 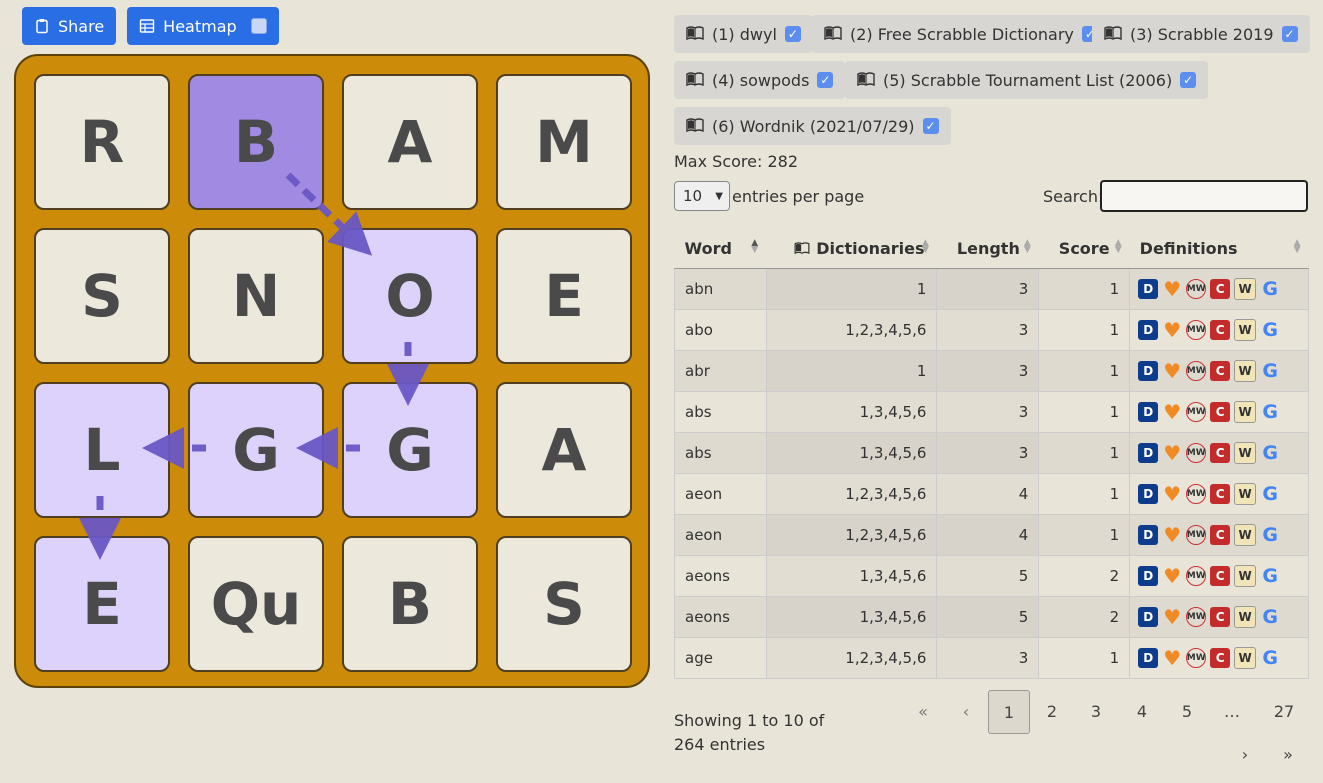 What do you see at coordinates (812, 126) in the screenshot?
I see `dict-chip-6: (6) Wordnik (2021/07/29) ✓` at bounding box center [812, 126].